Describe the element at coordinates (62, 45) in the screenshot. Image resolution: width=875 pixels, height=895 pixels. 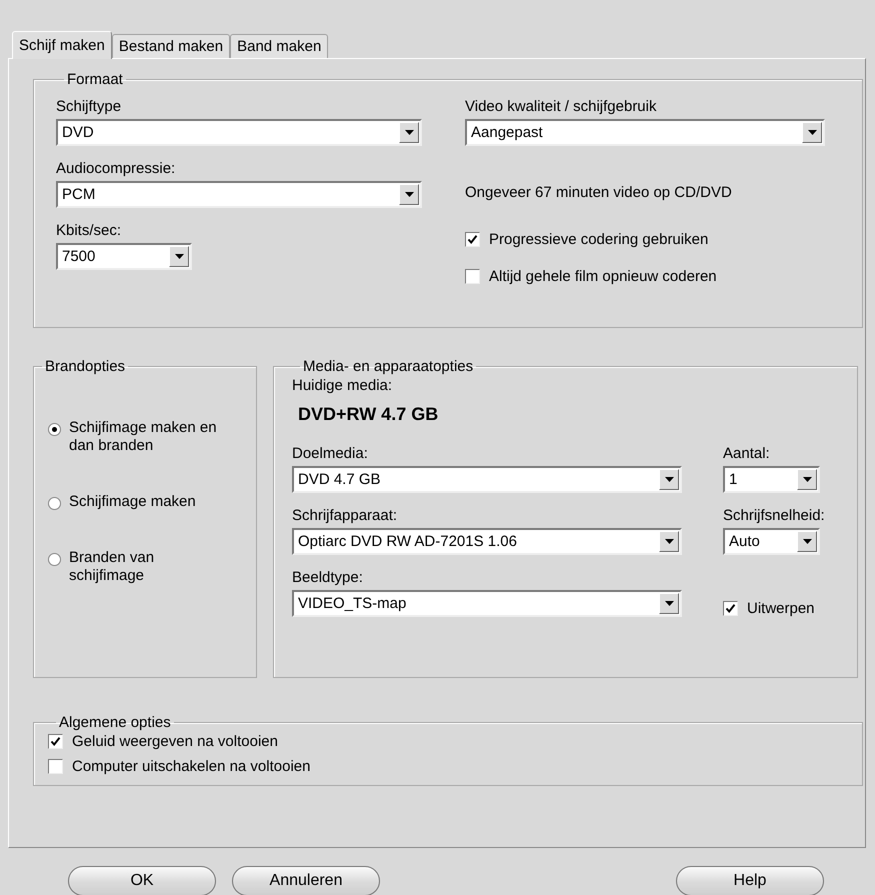
I see `tab: Schijf maken` at that location.